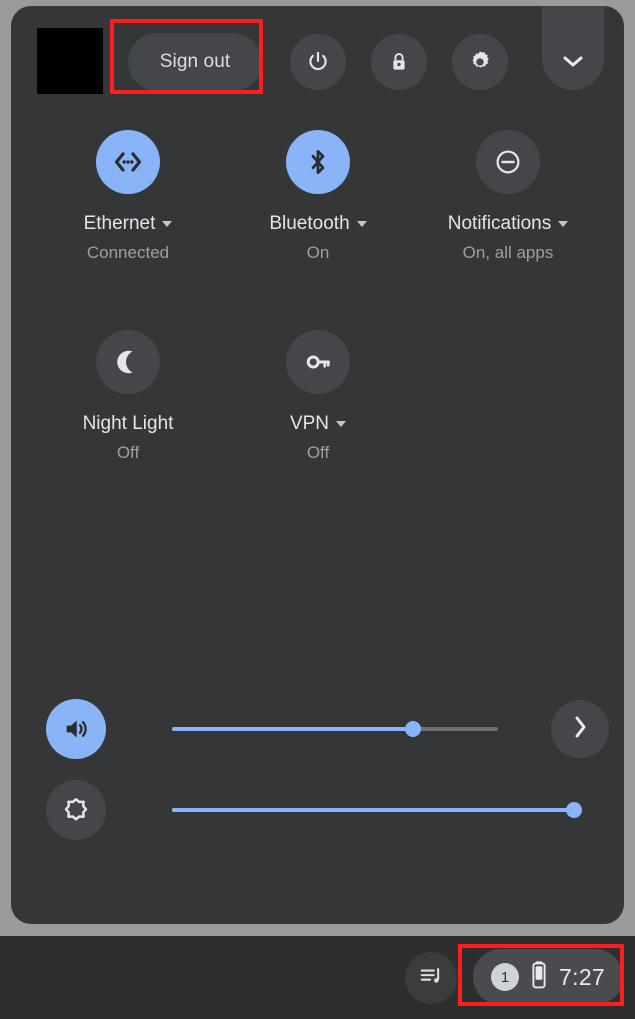  I want to click on volume-slider-fill, so click(293, 729).